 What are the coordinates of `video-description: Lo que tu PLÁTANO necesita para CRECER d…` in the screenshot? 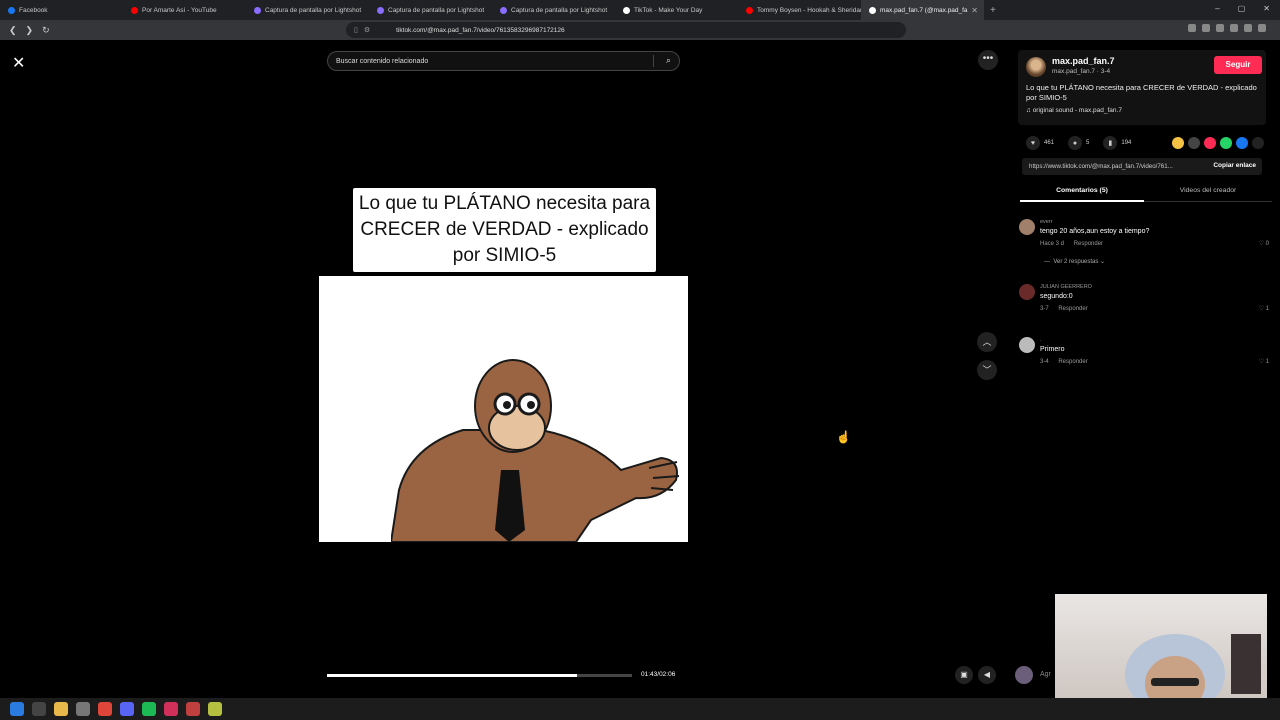 It's located at (1141, 92).